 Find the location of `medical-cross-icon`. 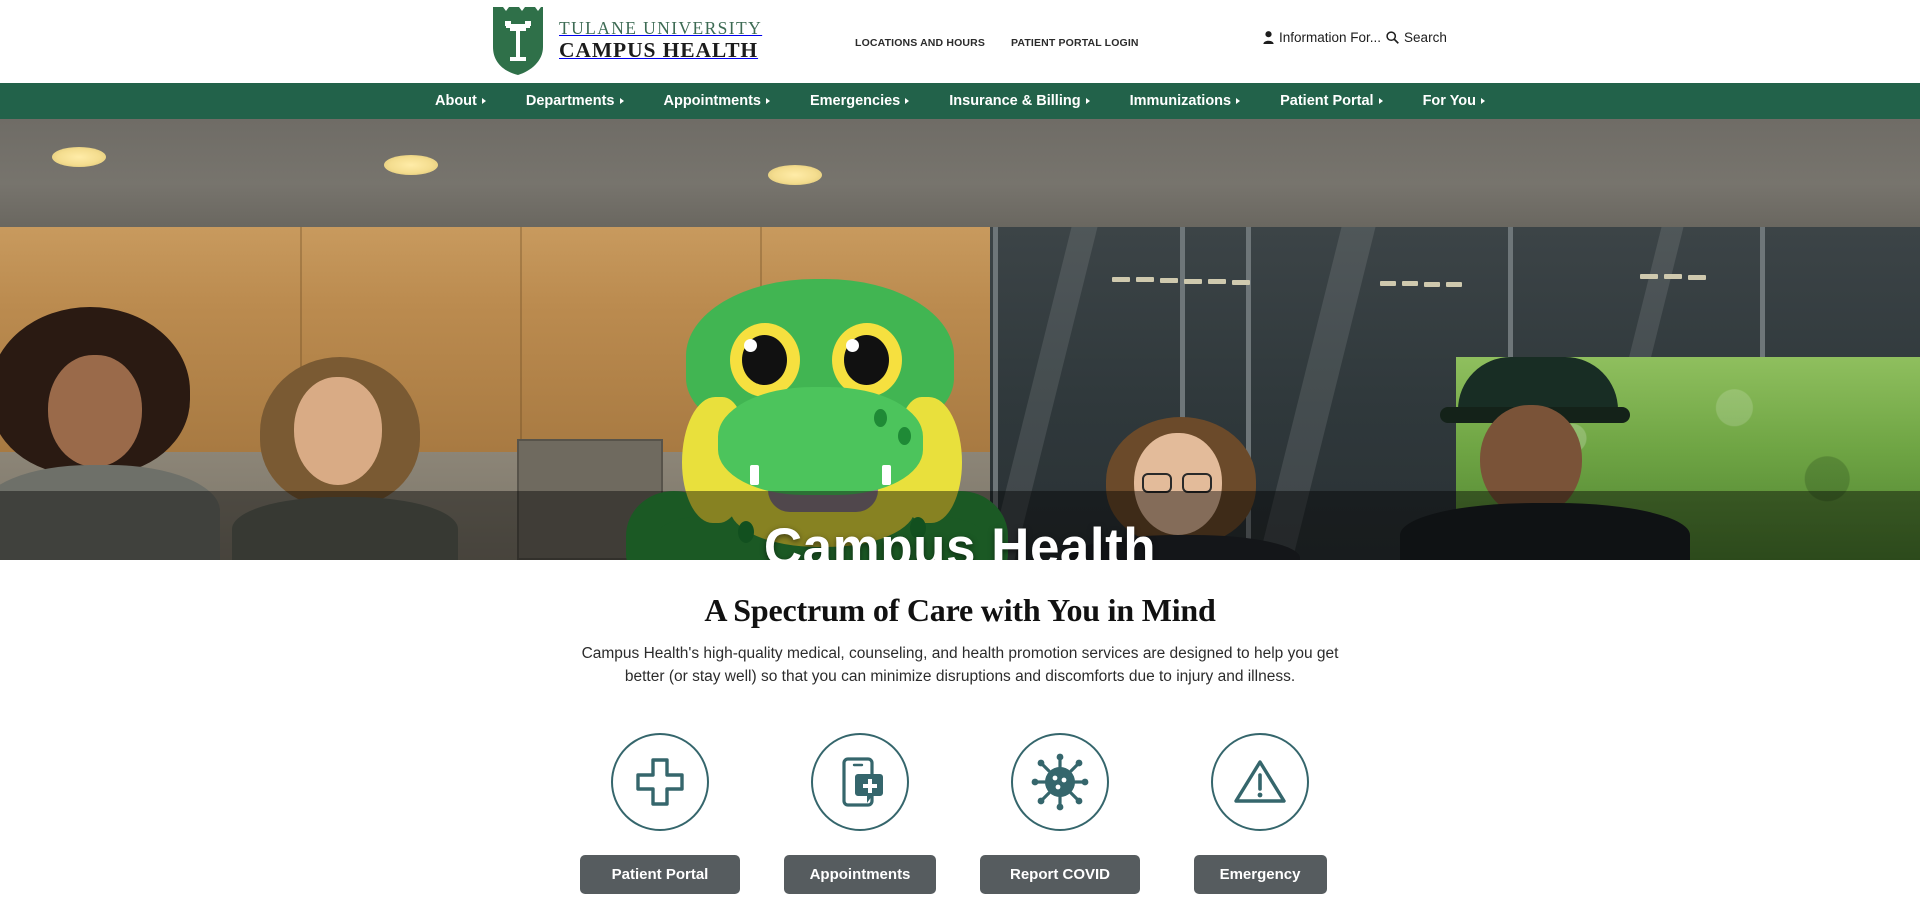

medical-cross-icon is located at coordinates (660, 781).